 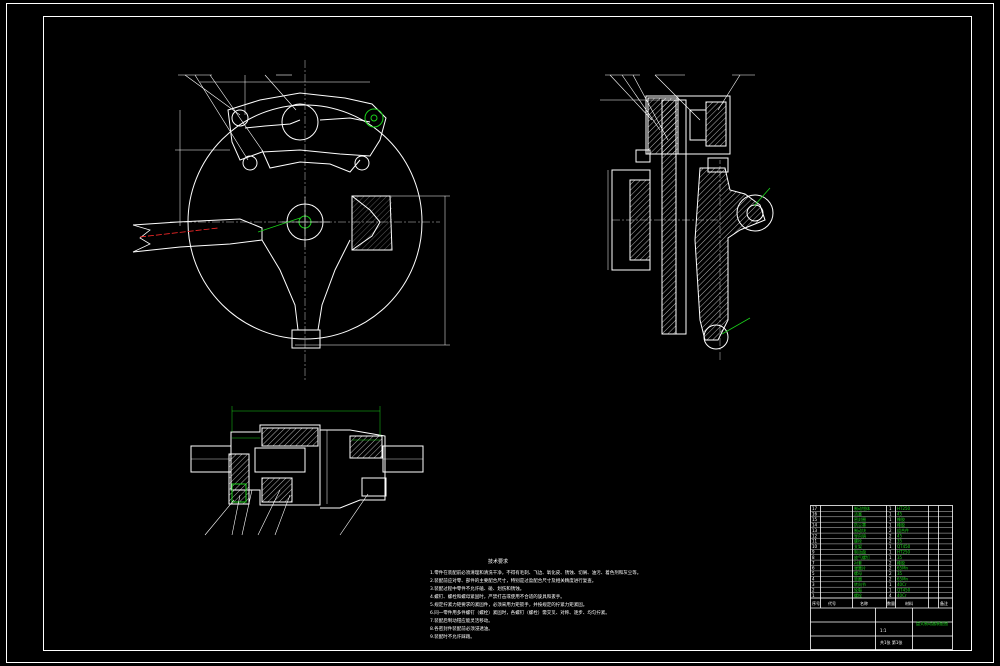 What do you see at coordinates (669, 217) in the screenshot?
I see `side-disc-section` at bounding box center [669, 217].